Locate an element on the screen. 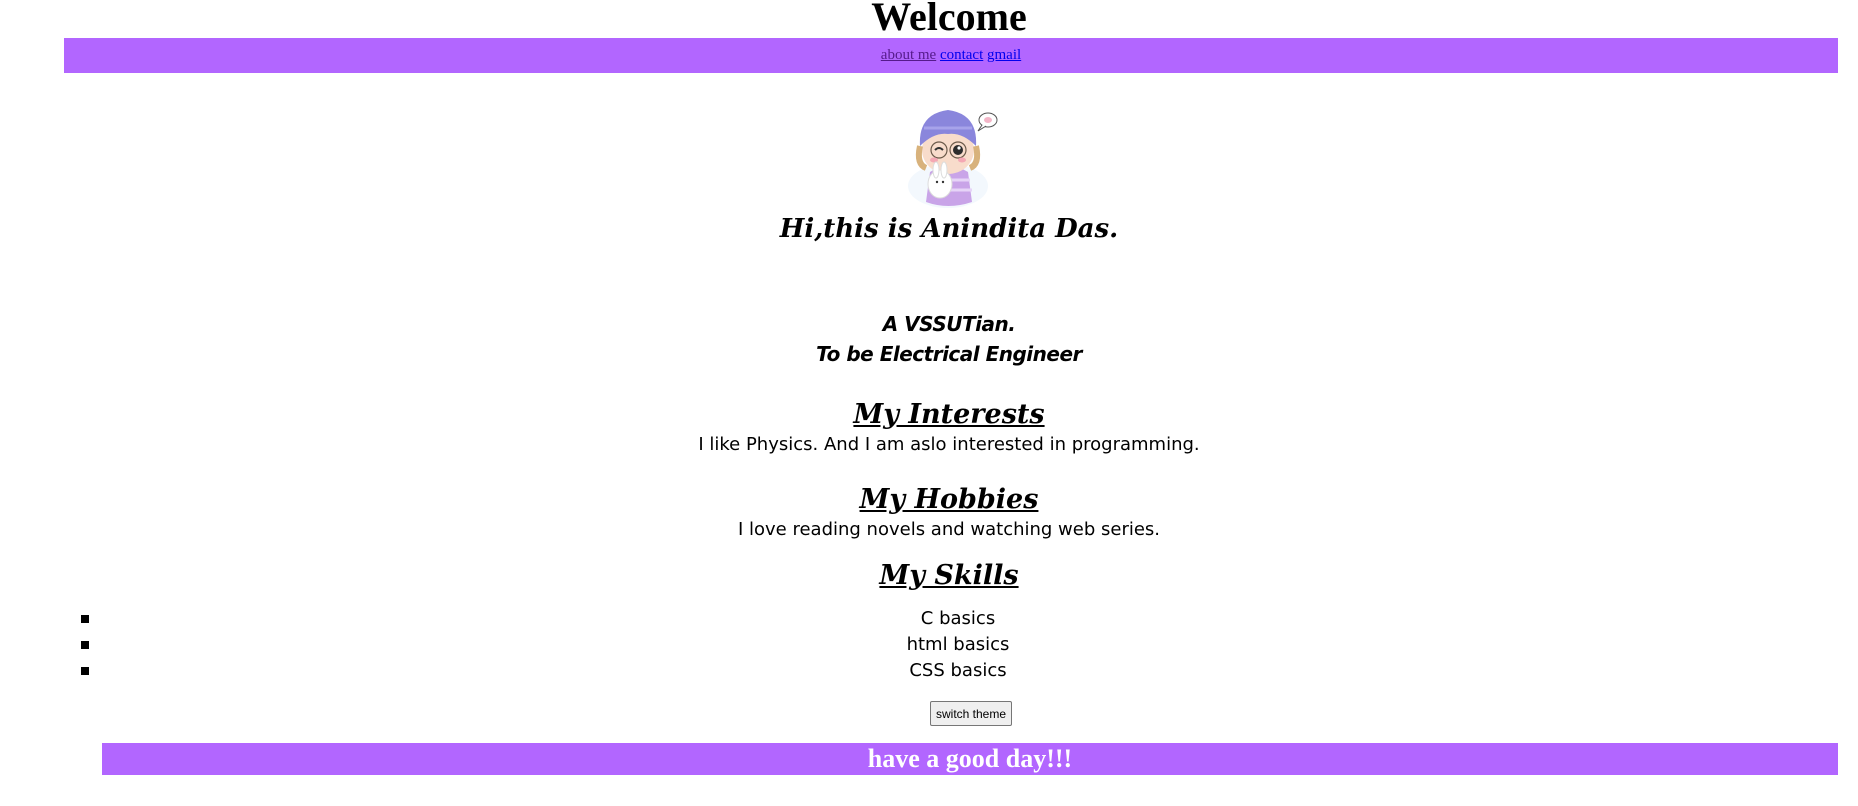  footer-banner: have a good day!!! is located at coordinates (970, 759).